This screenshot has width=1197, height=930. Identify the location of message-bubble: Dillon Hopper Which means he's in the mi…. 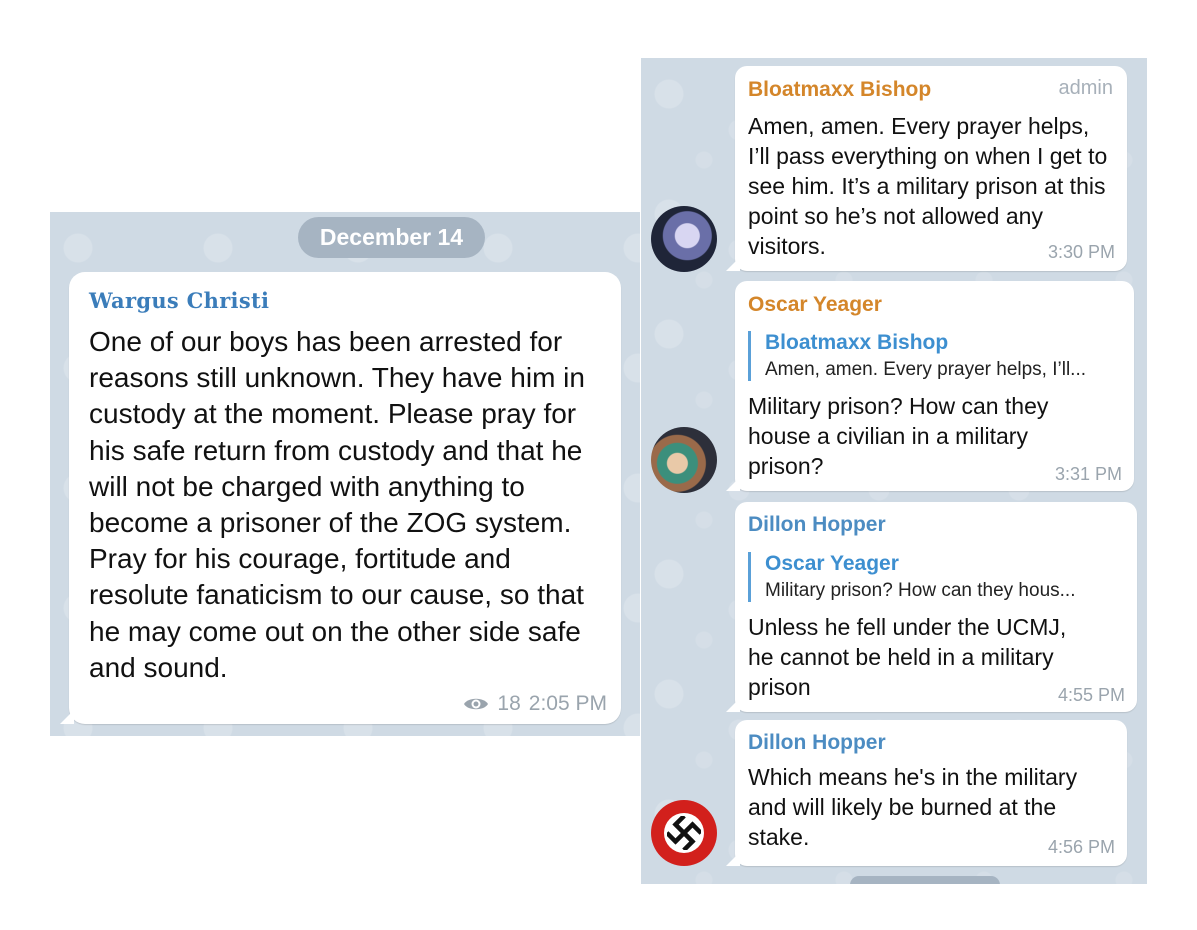
(931, 793).